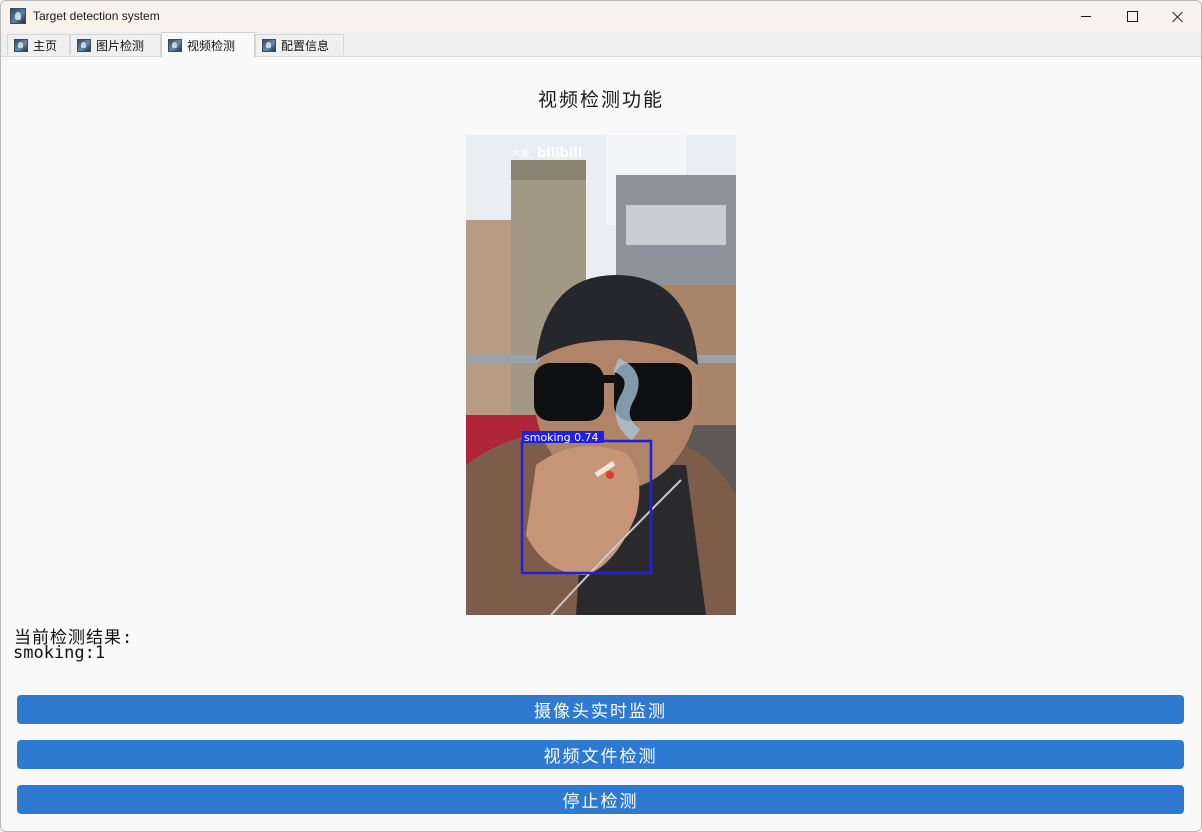 The image size is (1202, 832). Describe the element at coordinates (45, 45) in the screenshot. I see `tab-label: 主页` at that location.